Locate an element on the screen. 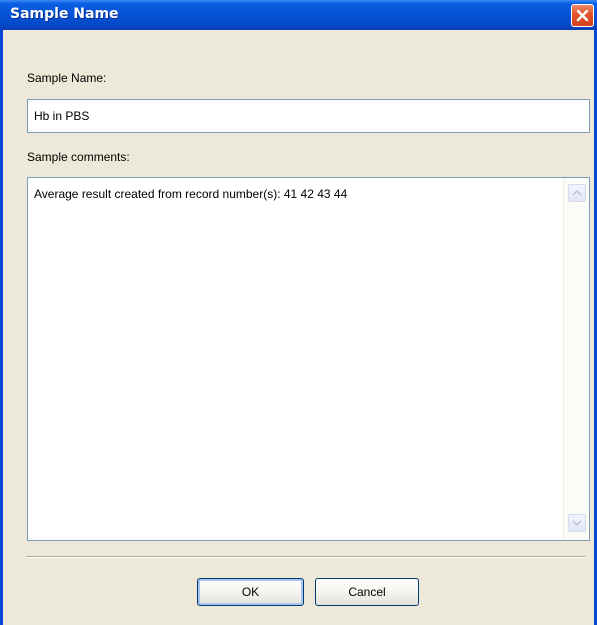 The width and height of the screenshot is (597, 625). close-icon is located at coordinates (582, 15).